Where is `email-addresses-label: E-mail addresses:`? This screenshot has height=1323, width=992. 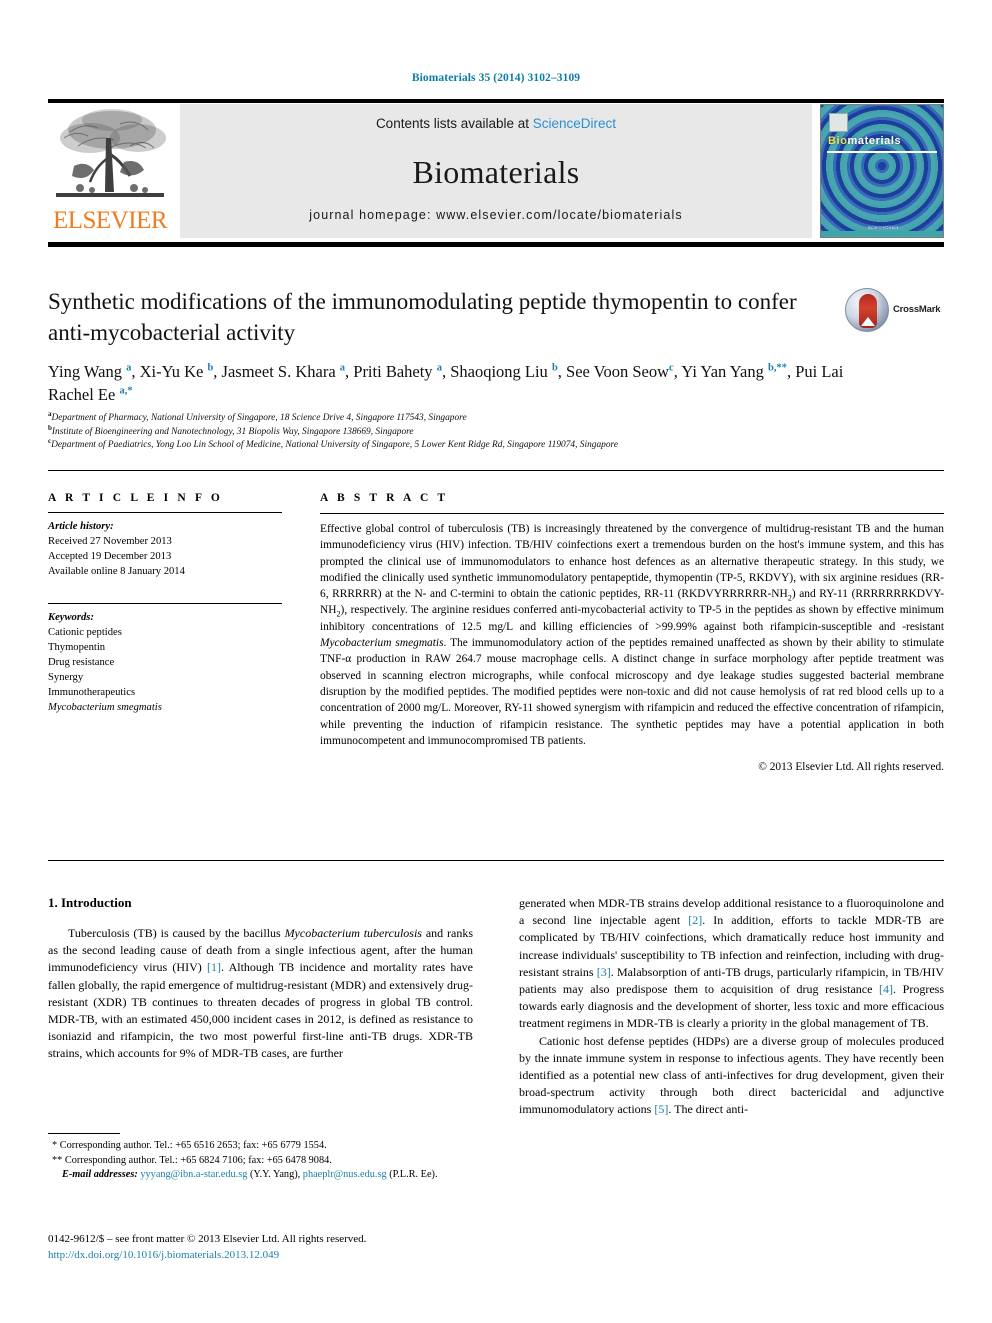 email-addresses-label: E-mail addresses: is located at coordinates (100, 1175).